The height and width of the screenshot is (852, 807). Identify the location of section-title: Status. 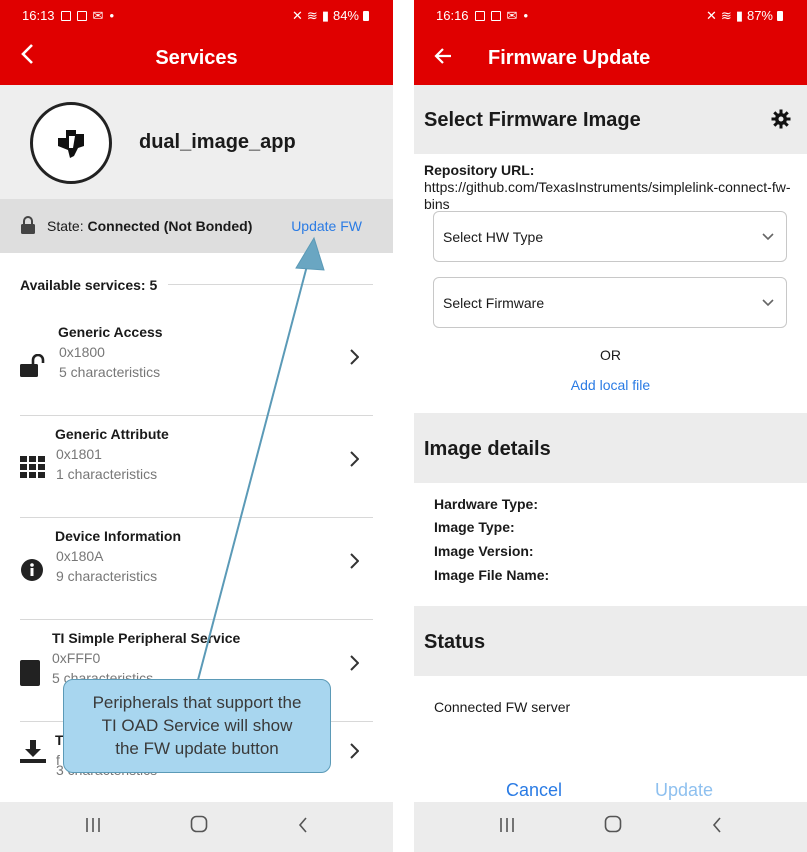
(455, 642).